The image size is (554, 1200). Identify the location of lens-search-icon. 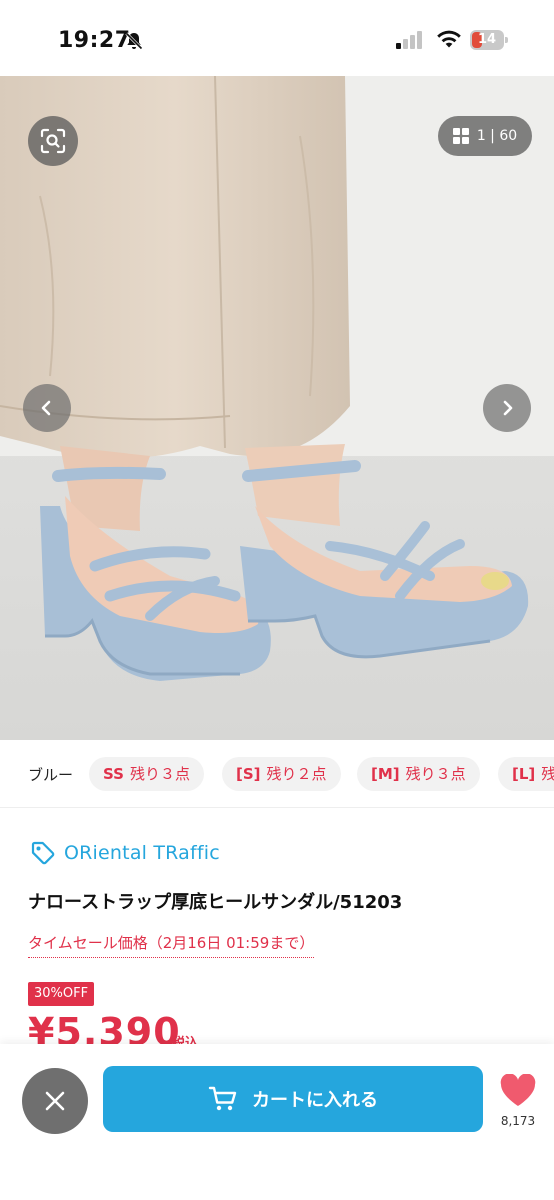
(53, 141).